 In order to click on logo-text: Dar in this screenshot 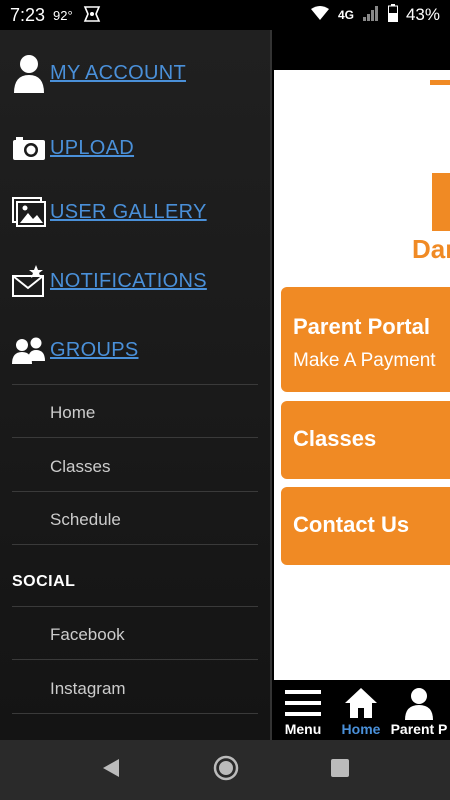, I will do `click(431, 249)`.